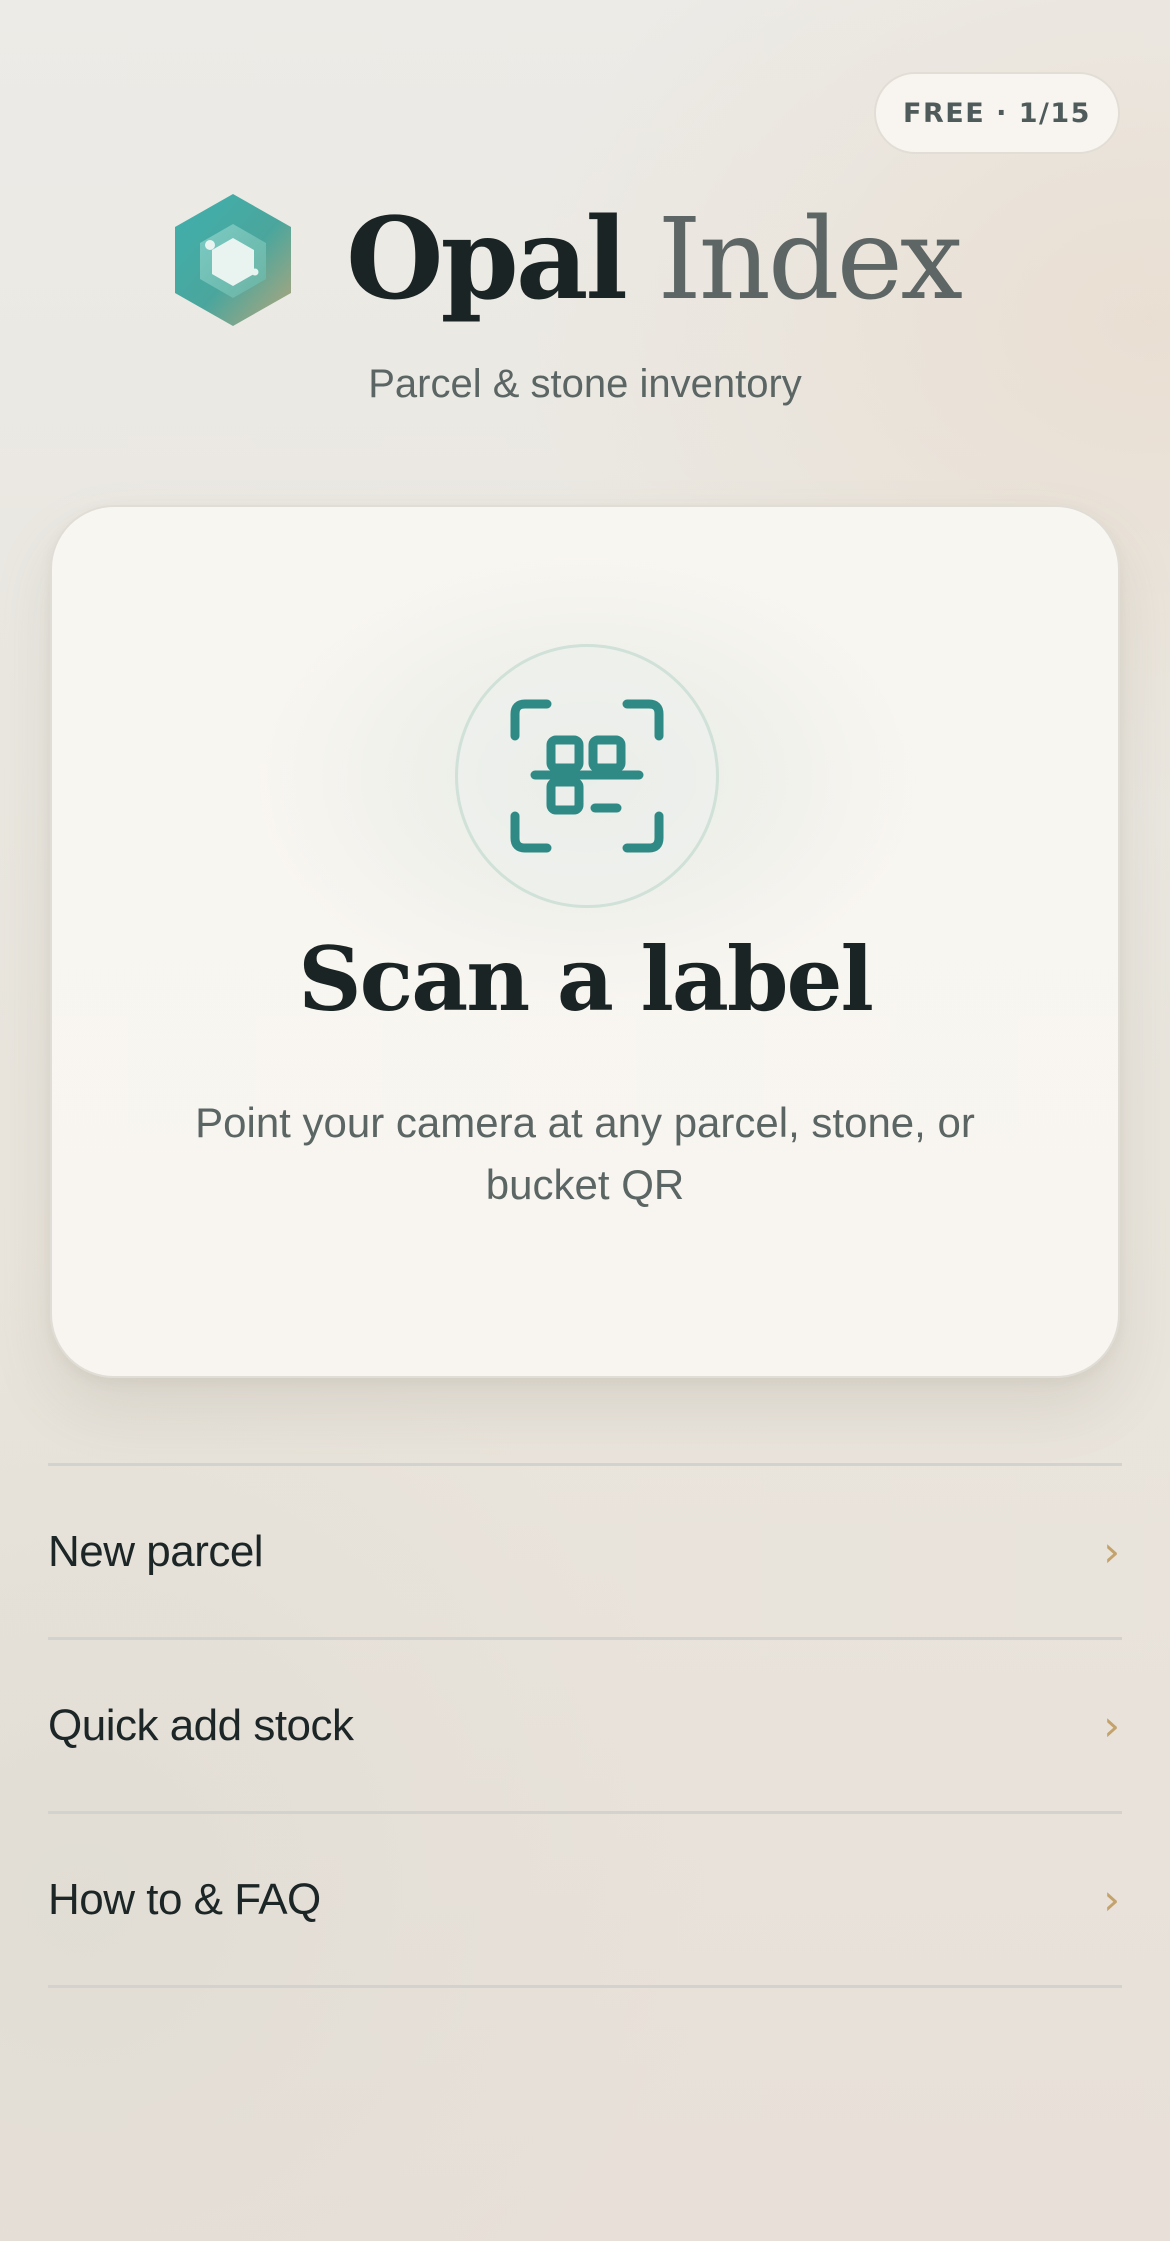 The image size is (1170, 2241). I want to click on app-title: Opal Index, so click(654, 260).